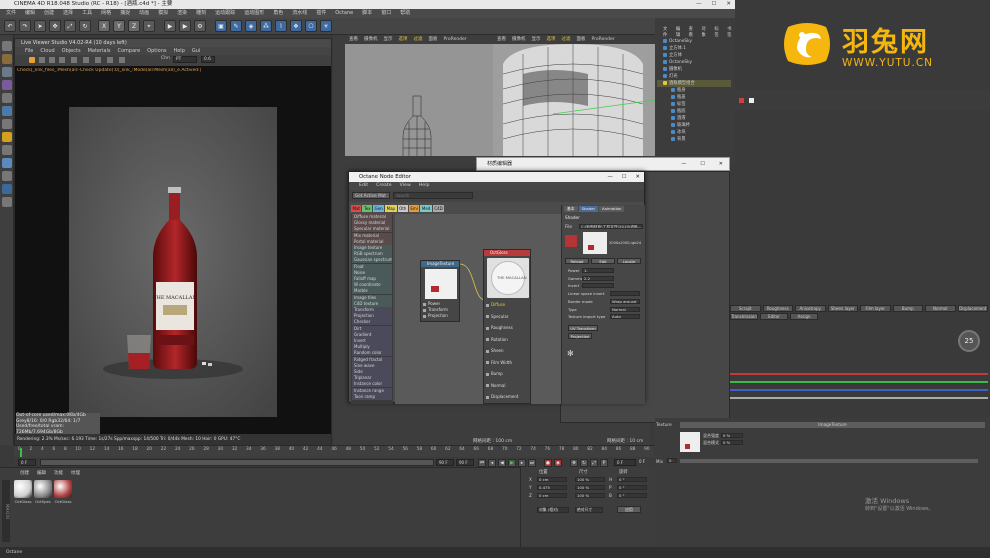 This screenshot has height=558, width=990. What do you see at coordinates (694, 83) in the screenshot?
I see `object-row: 酒瓶模型组合` at bounding box center [694, 83].